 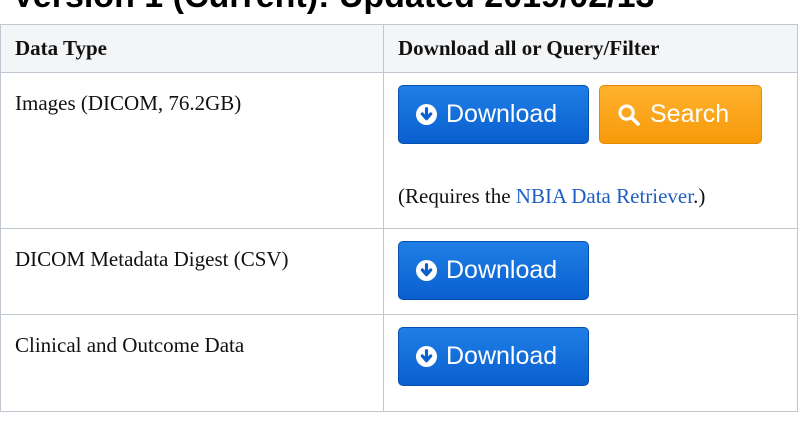 I want to click on data-type-cell: Clinical and Outcome Data, so click(x=192, y=363).